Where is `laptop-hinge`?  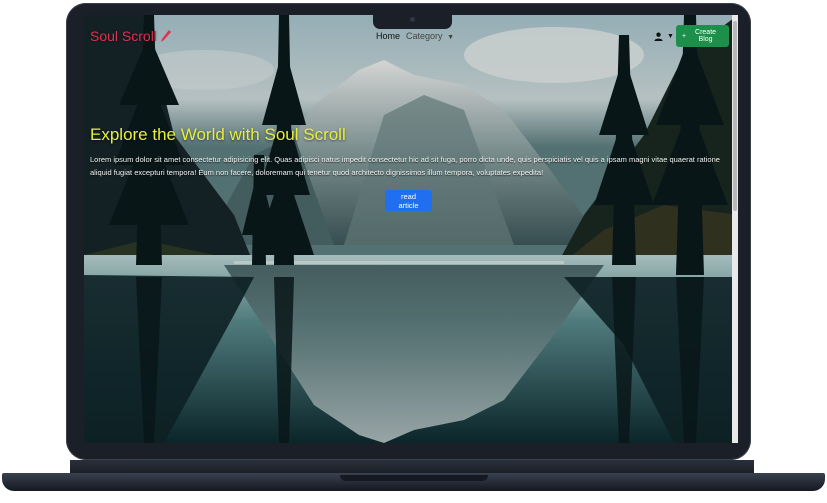
laptop-hinge is located at coordinates (412, 467).